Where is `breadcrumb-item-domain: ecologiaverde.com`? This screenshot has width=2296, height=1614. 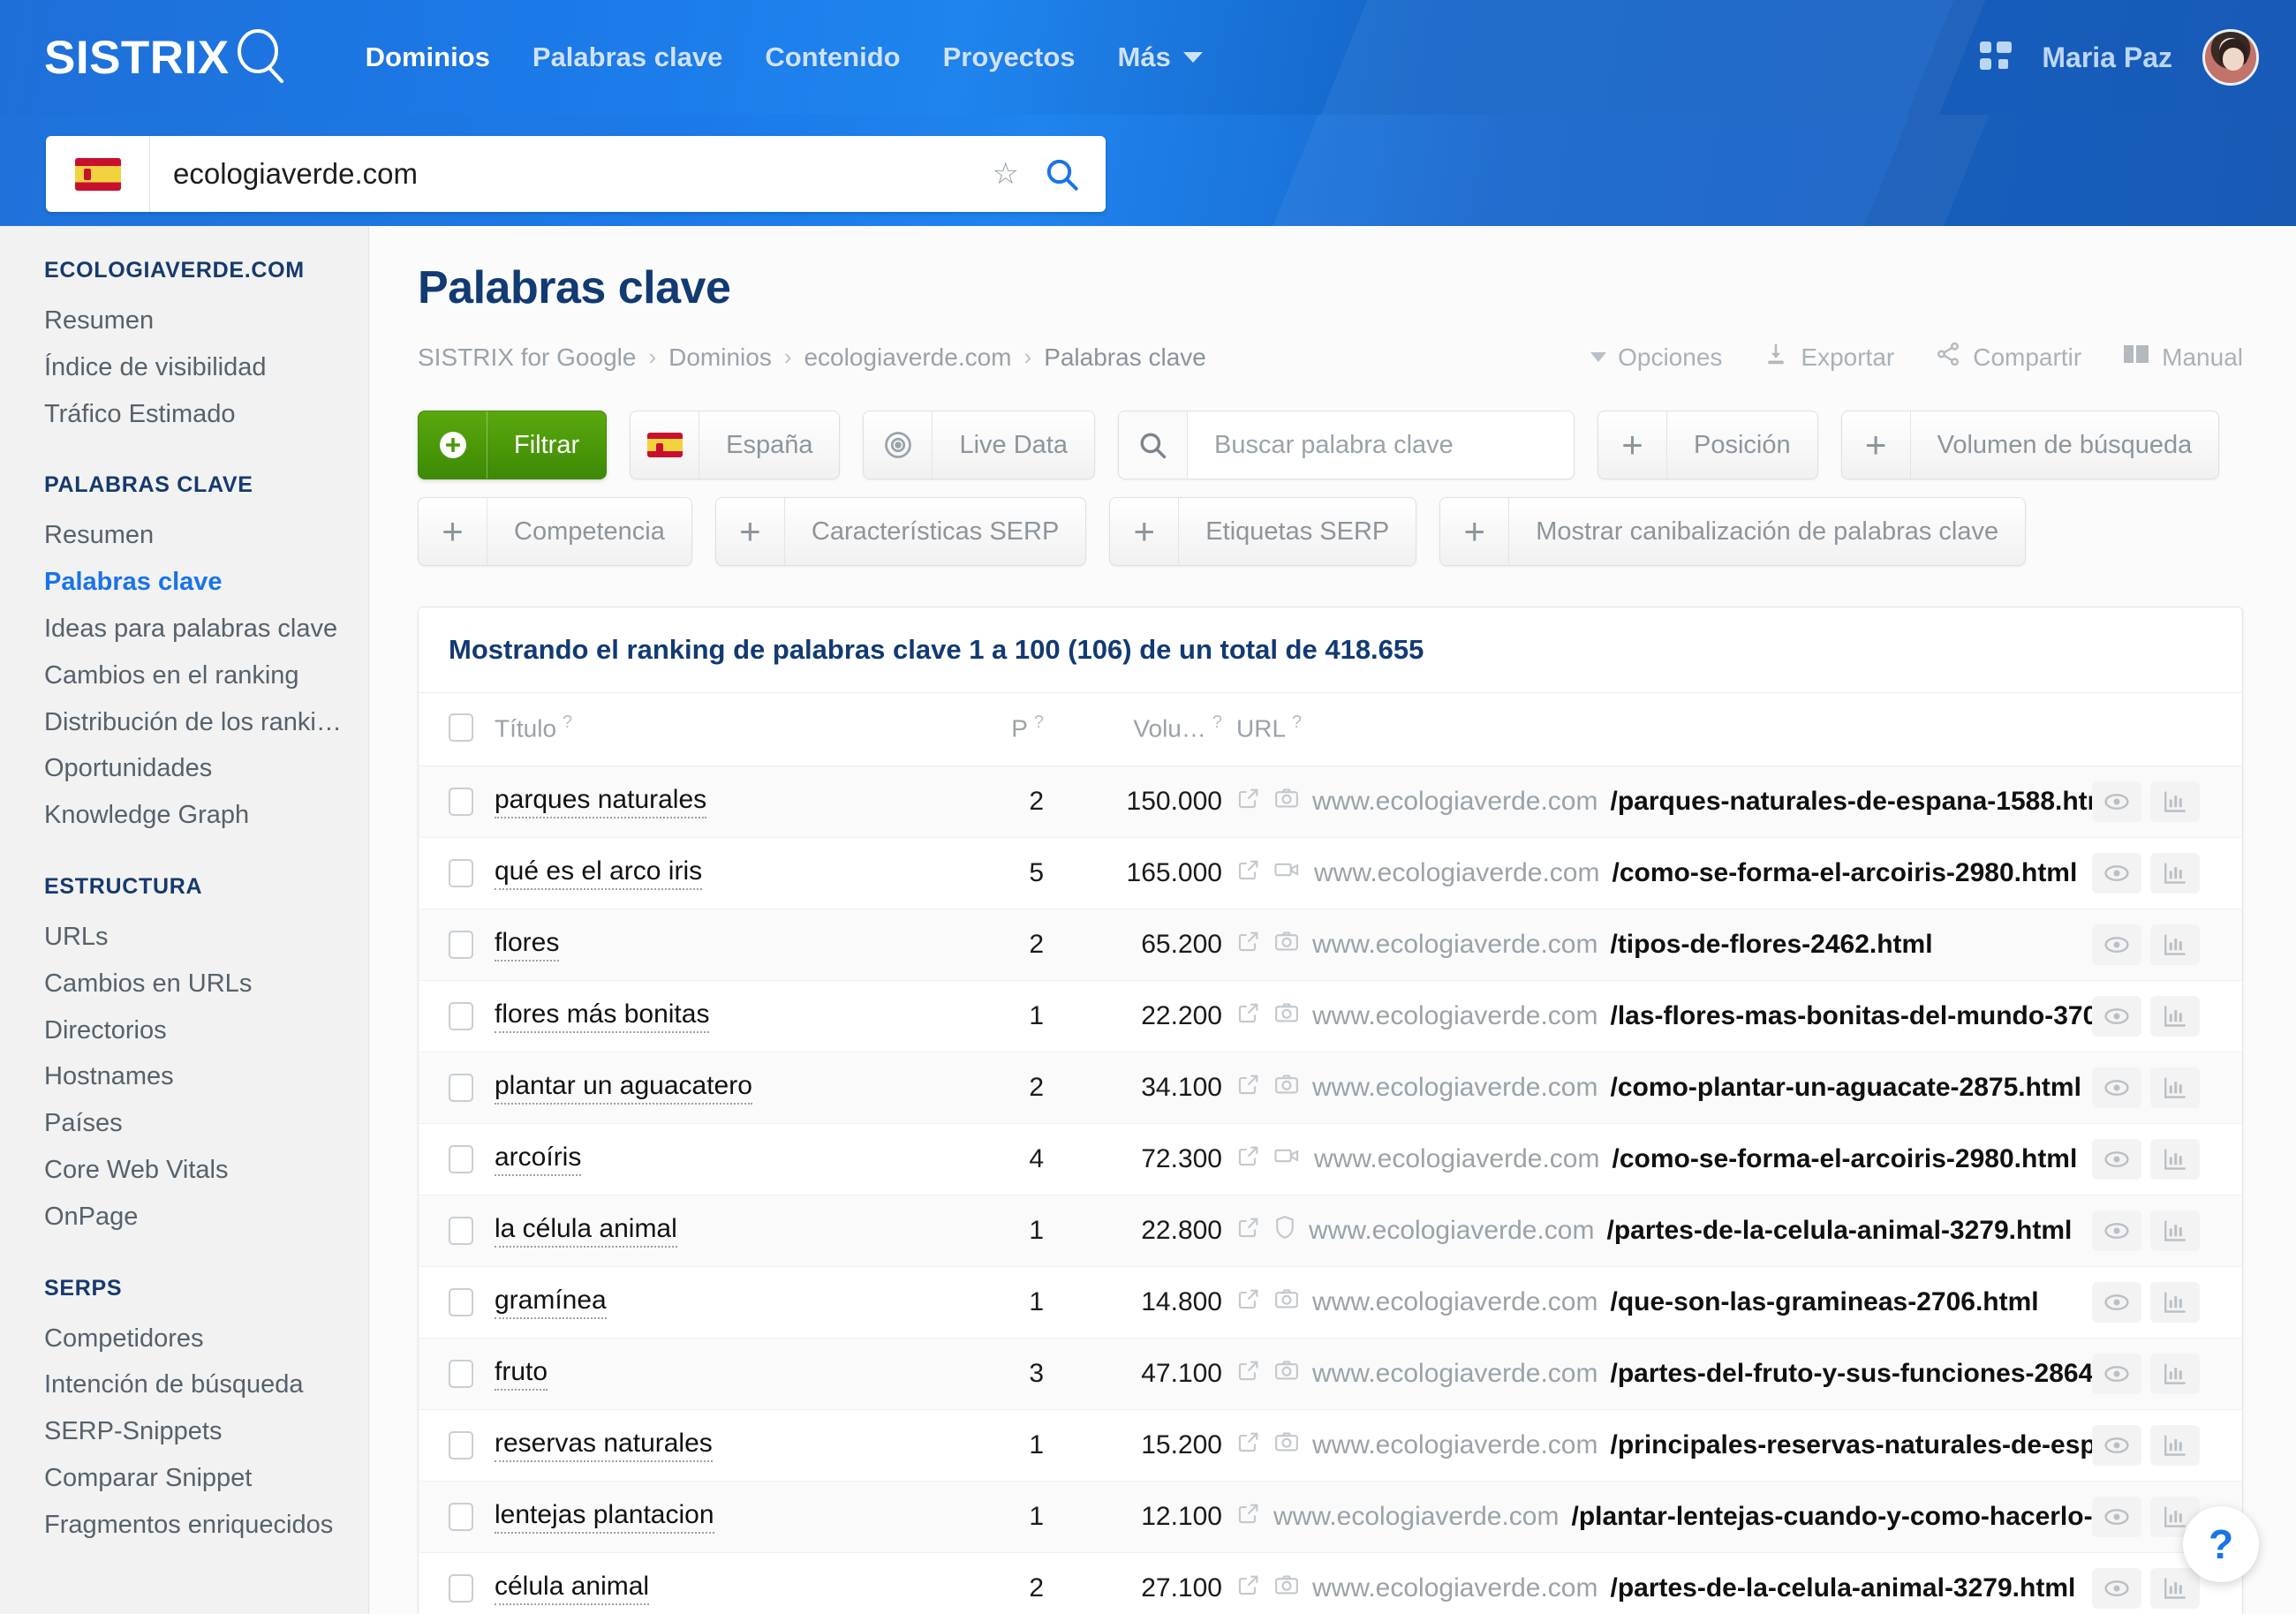 breadcrumb-item-domain: ecologiaverde.com is located at coordinates (907, 357).